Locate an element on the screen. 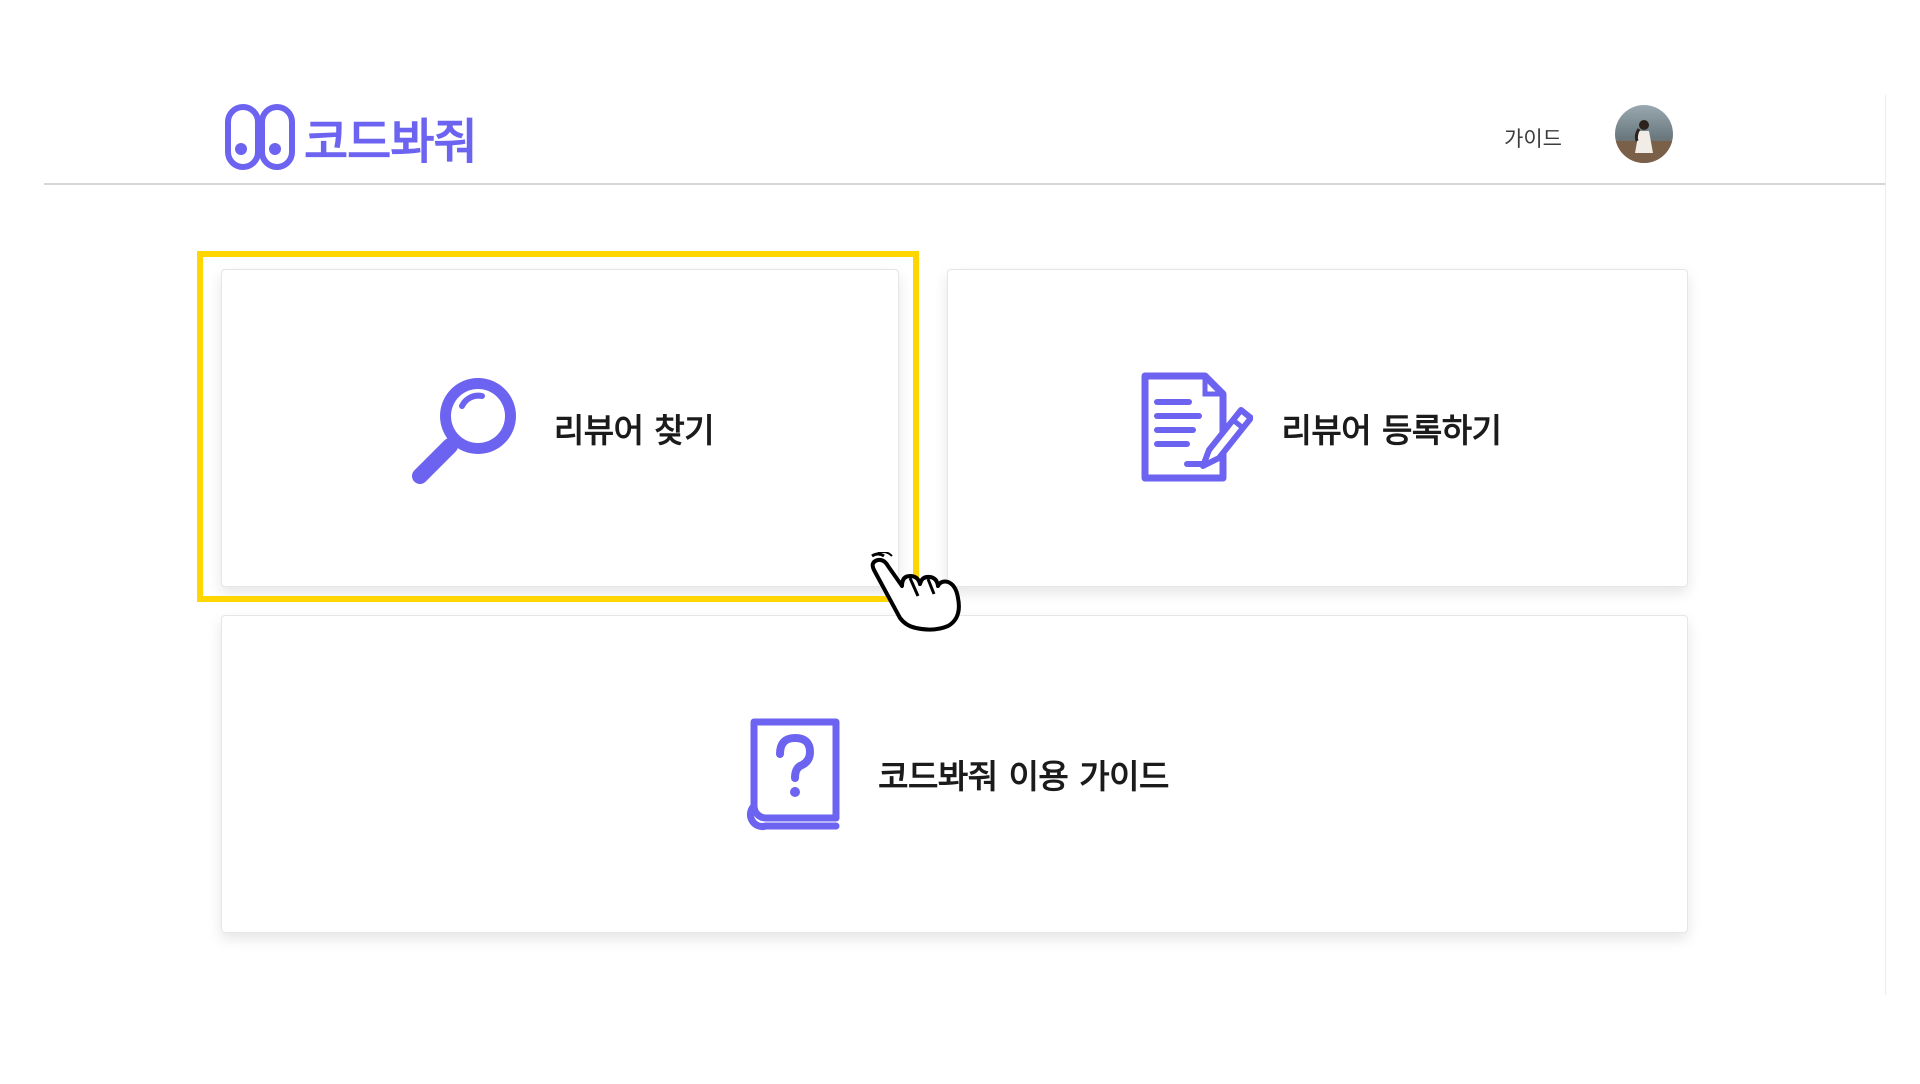  find-reviewer-label: 리뷰어 찾기 is located at coordinates (634, 430).